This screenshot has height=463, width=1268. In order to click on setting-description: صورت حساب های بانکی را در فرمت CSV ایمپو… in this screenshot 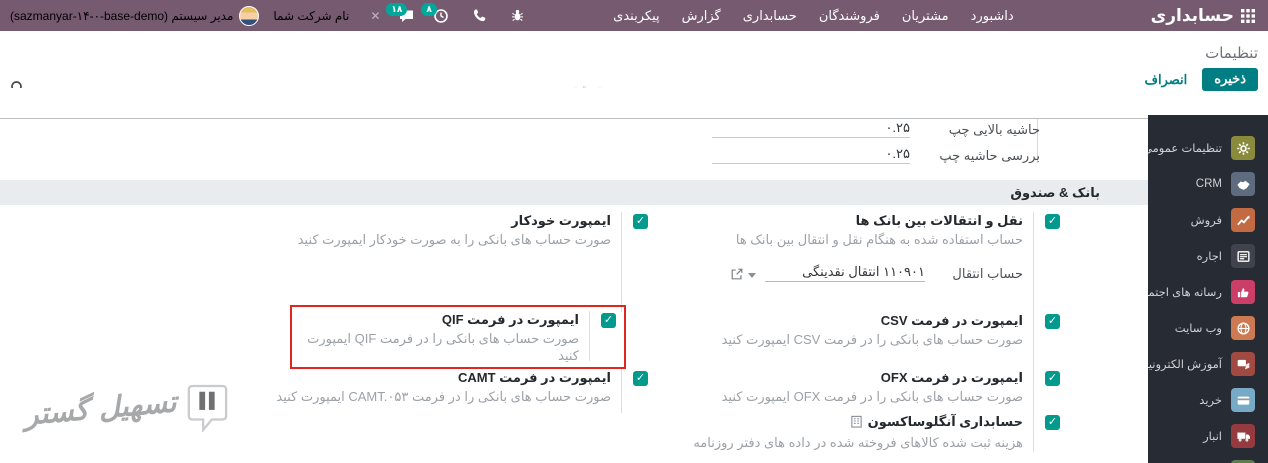, I will do `click(872, 340)`.